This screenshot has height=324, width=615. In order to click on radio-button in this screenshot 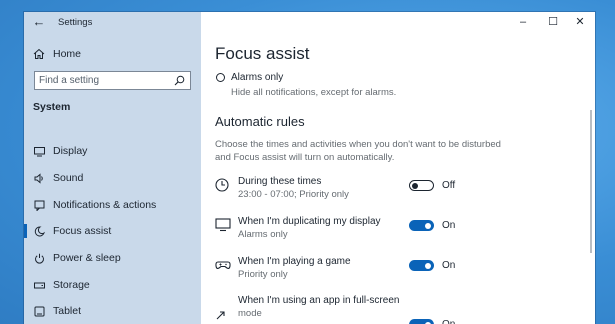, I will do `click(220, 77)`.